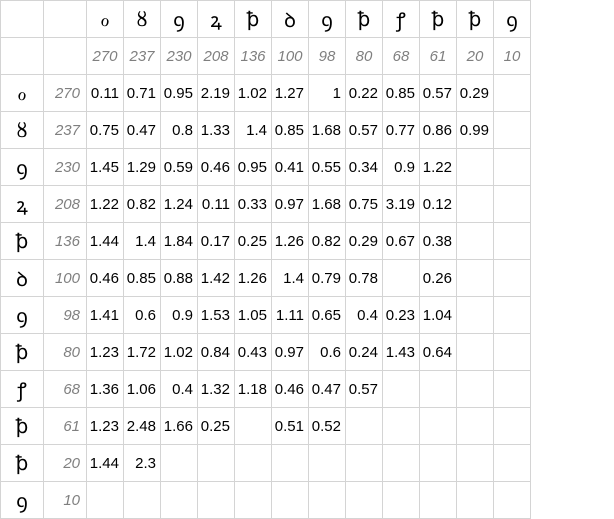  I want to click on table-cell: 0.65, so click(327, 315).